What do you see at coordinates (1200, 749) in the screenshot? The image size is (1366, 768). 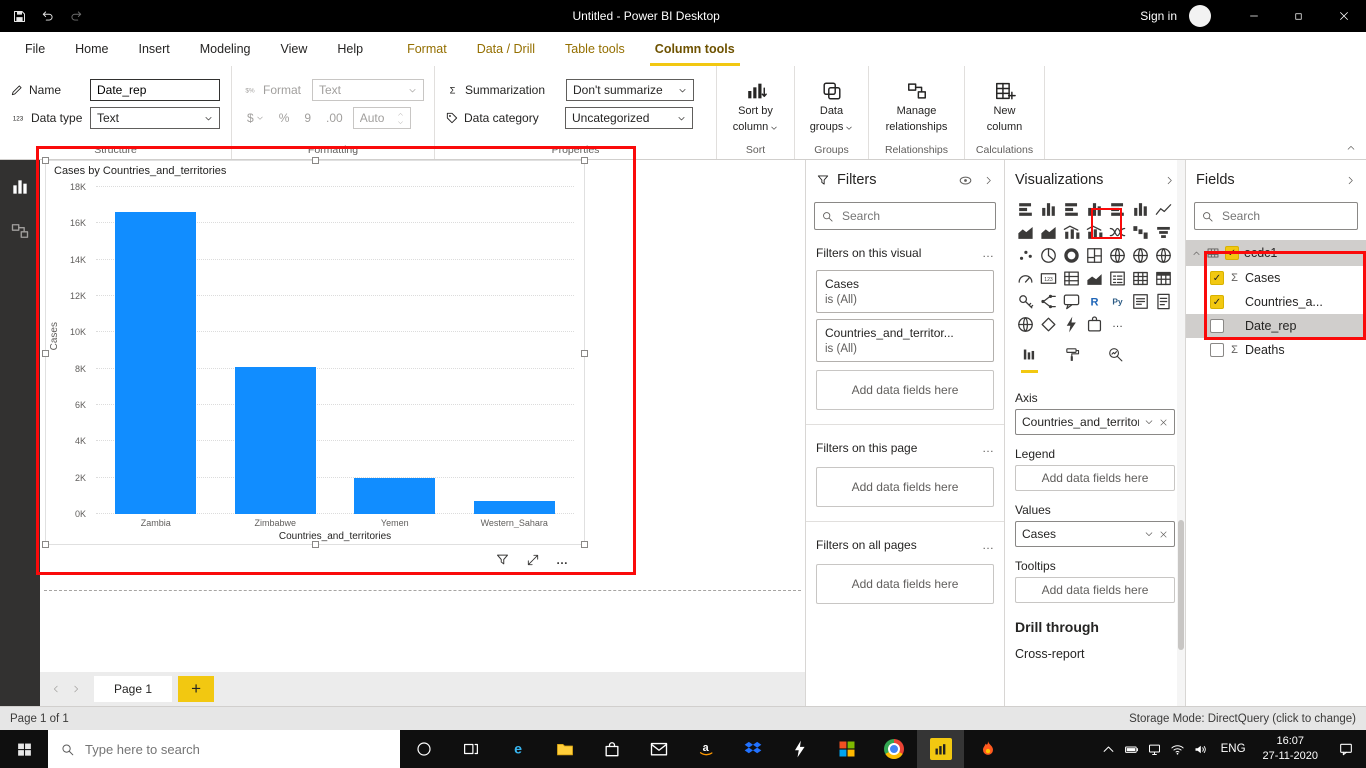 I see `volume-tray-icon` at bounding box center [1200, 749].